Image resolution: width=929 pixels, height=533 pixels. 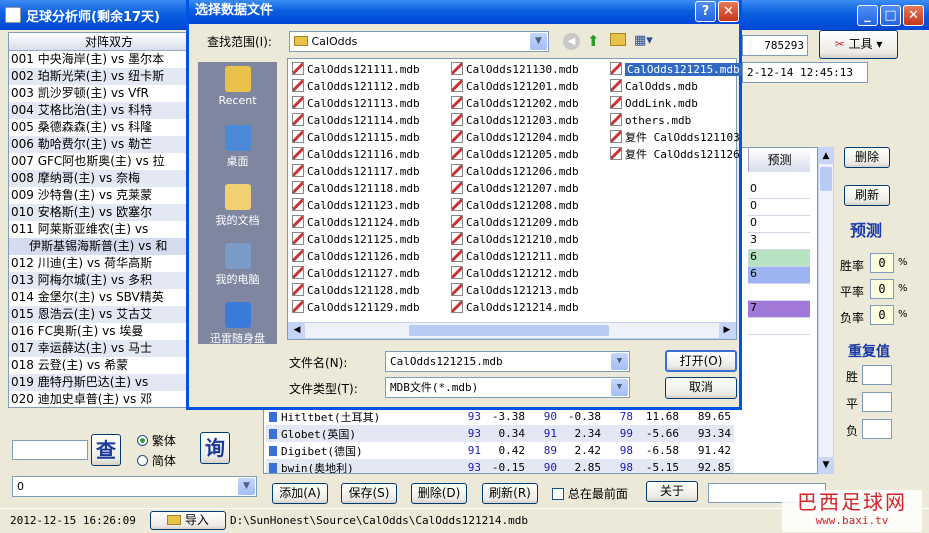 I want to click on file-item: CalOdds121213.mdb, so click(x=515, y=290).